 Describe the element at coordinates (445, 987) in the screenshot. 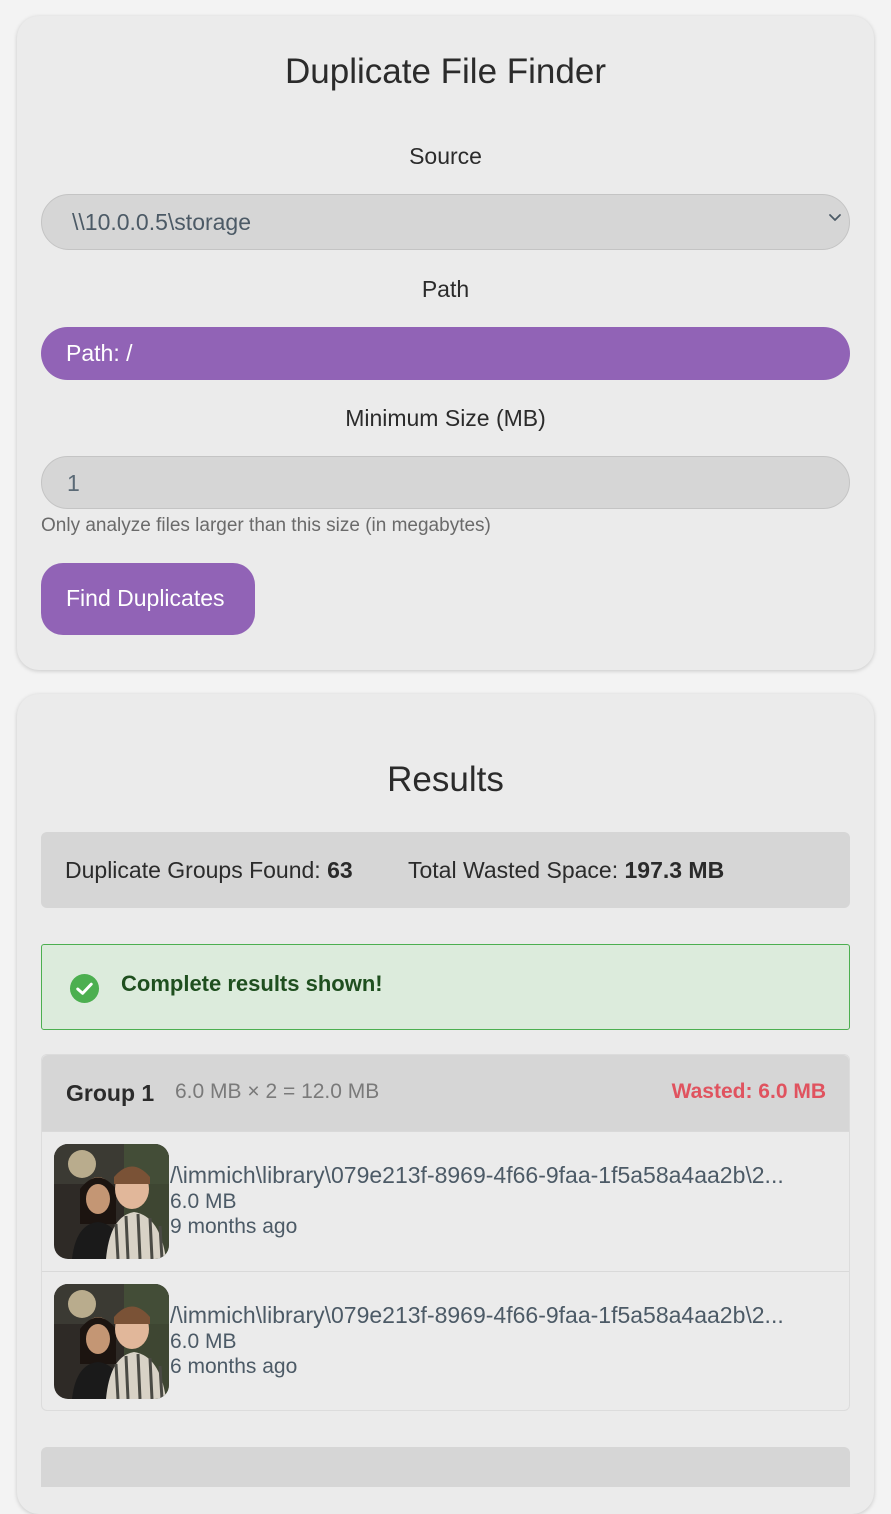

I see `success-alert: Complete results shown!` at that location.